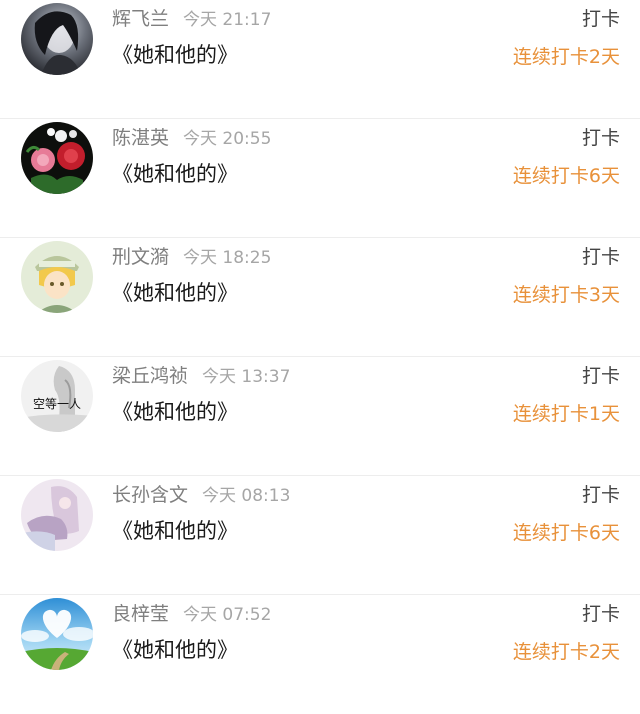 The image size is (640, 714). Describe the element at coordinates (246, 496) in the screenshot. I see `post-time: 今天 08:13` at that location.